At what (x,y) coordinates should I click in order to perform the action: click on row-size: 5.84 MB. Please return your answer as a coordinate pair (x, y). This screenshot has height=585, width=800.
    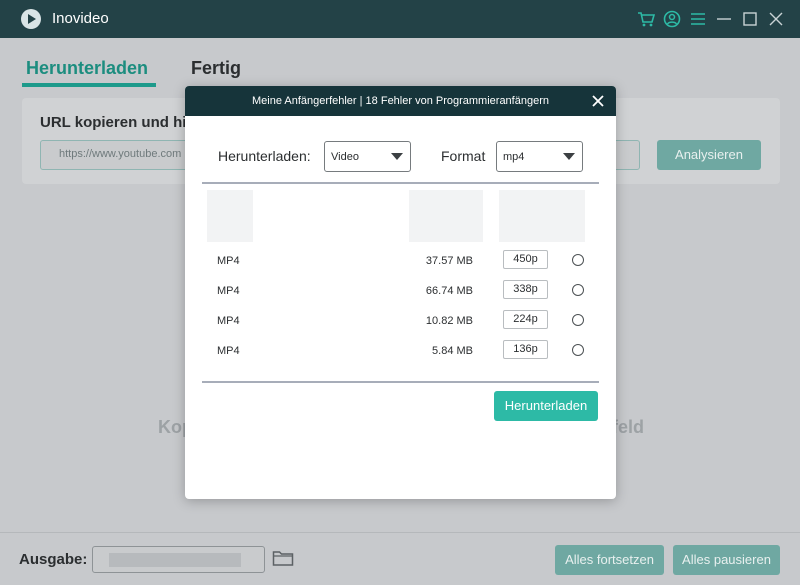
    Looking at the image, I should click on (452, 351).